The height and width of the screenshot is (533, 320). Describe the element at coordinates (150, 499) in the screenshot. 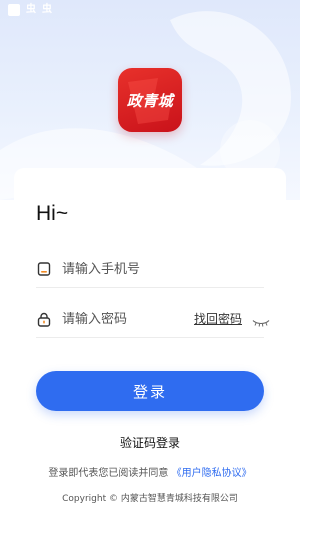

I see `copyright-text: Copyright © 内蒙古智慧青城科技有限公司` at that location.